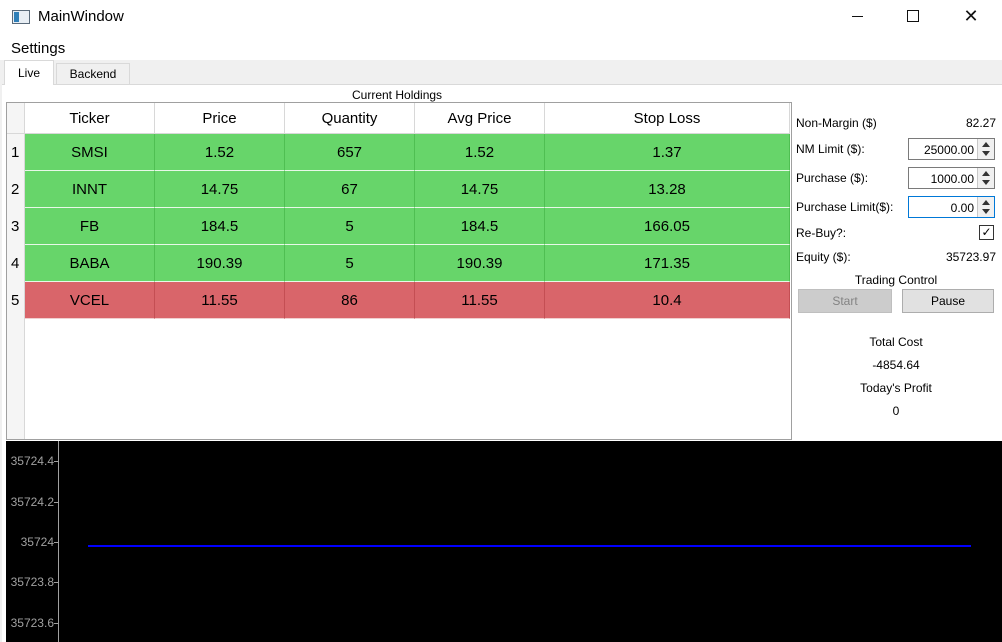 The height and width of the screenshot is (642, 1002). I want to click on column-header-ticker: Ticker, so click(90, 118).